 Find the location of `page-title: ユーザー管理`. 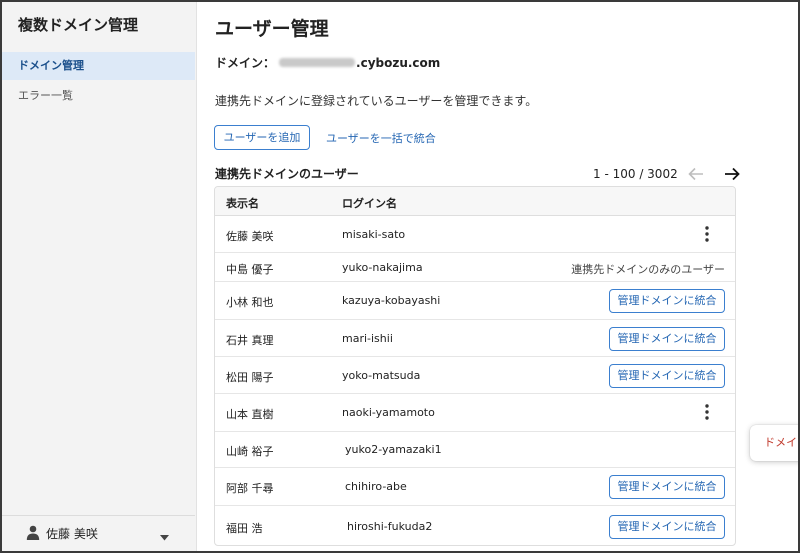

page-title: ユーザー管理 is located at coordinates (272, 29).